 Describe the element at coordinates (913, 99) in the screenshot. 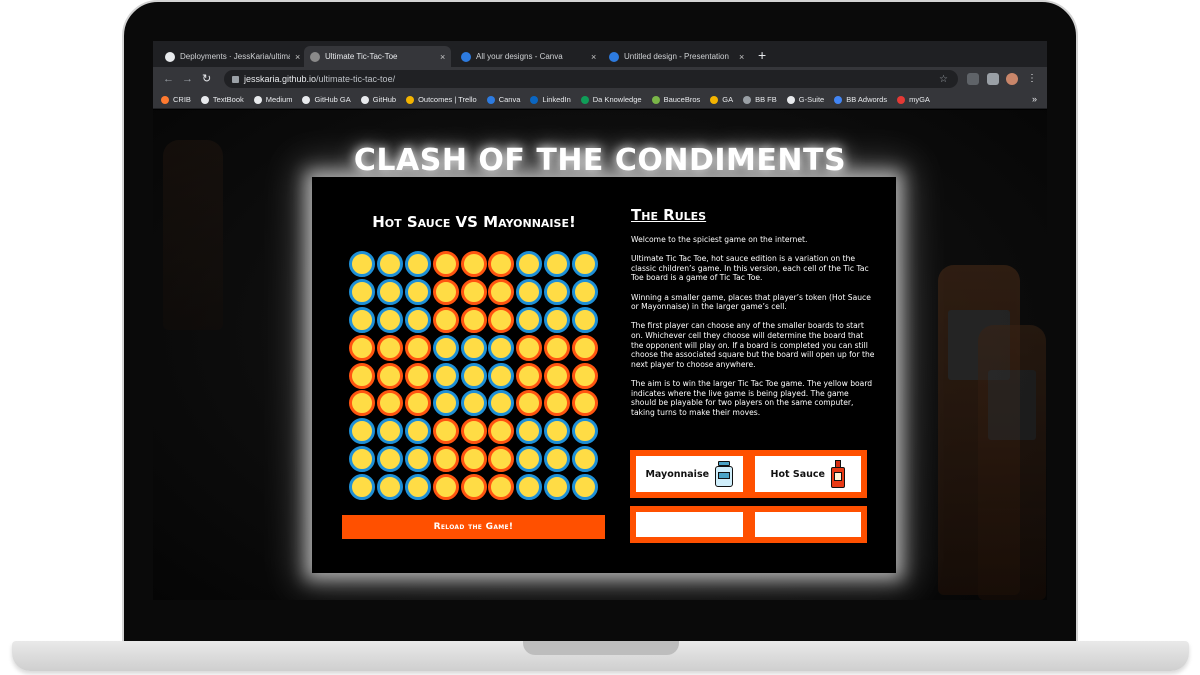

I see `bookmark-item: myGA` at that location.